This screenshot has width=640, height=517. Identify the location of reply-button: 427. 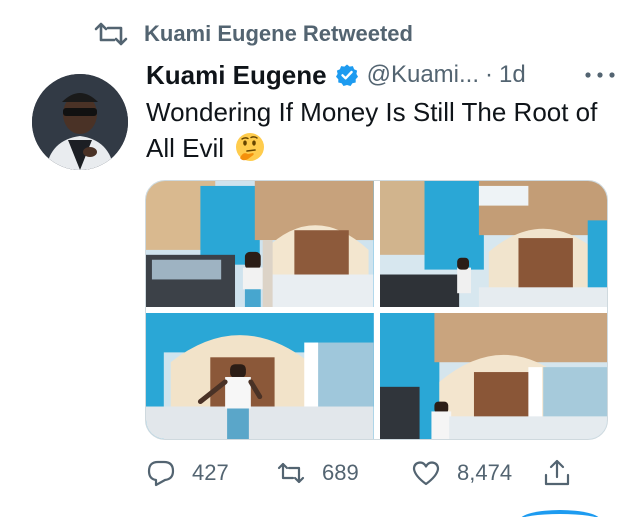
(187, 473).